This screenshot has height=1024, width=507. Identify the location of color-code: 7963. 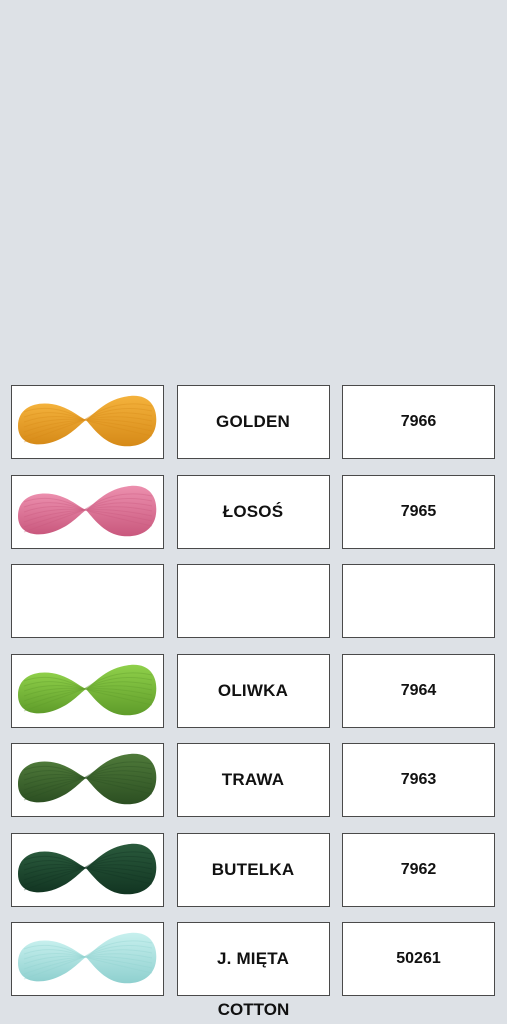
(418, 779).